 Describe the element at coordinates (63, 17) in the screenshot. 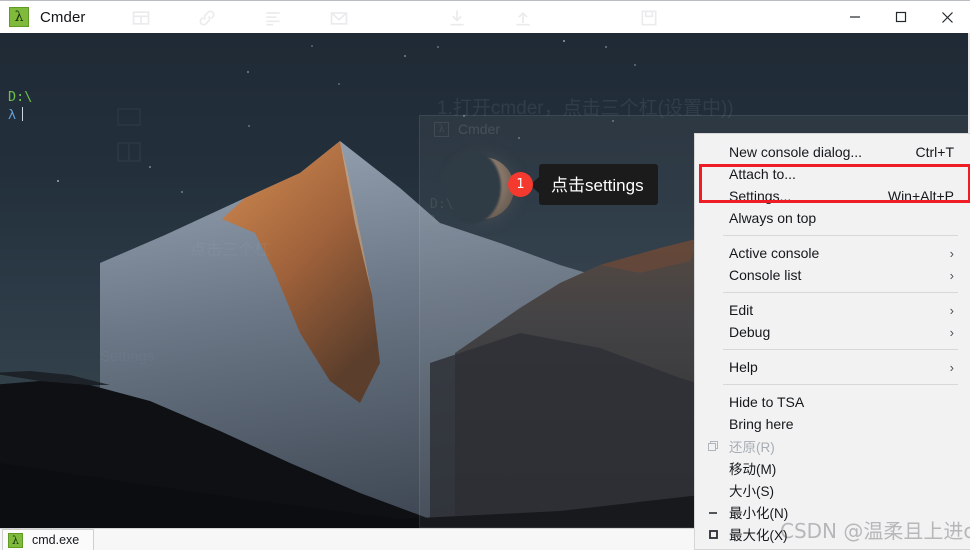

I see `window-title: Cmder` at that location.